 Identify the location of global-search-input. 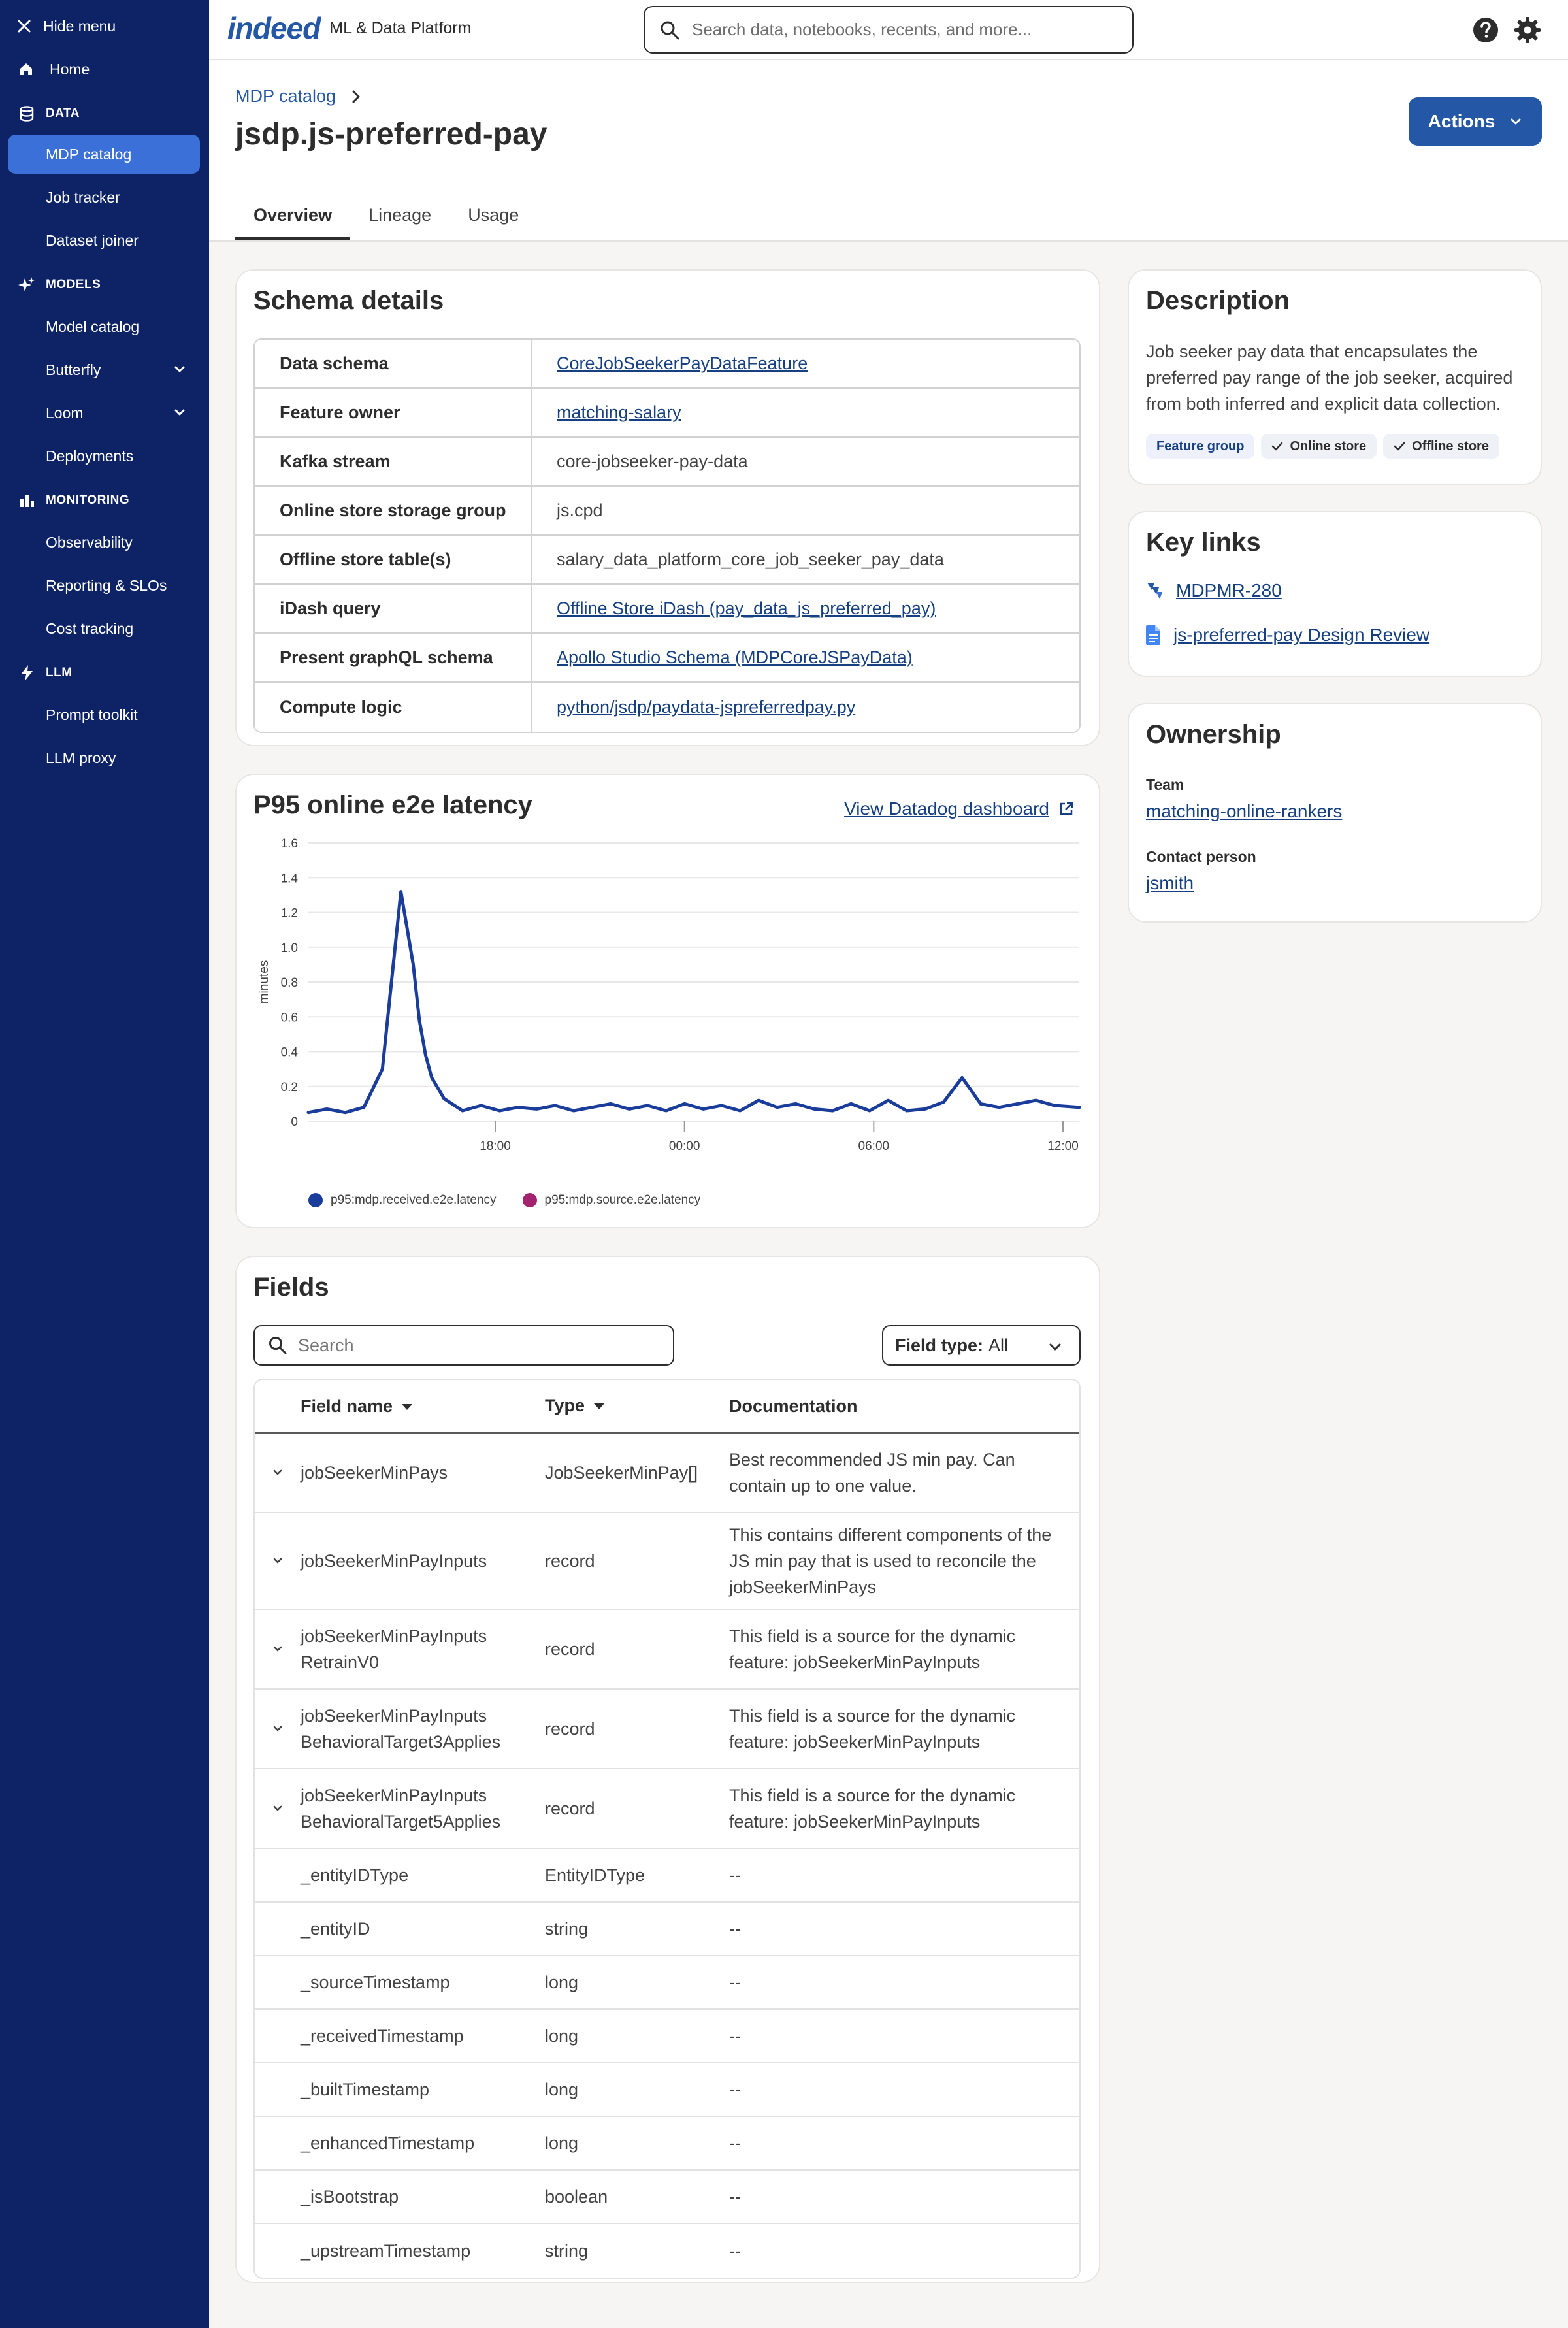
(901, 30).